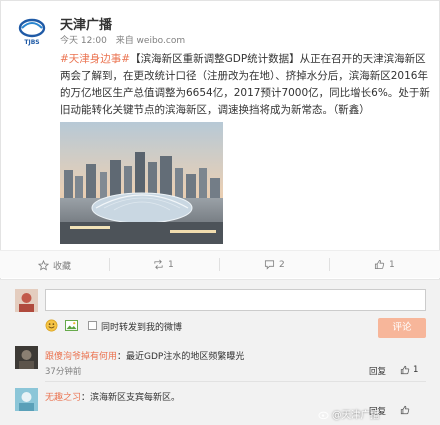 The image size is (440, 425). Describe the element at coordinates (83, 41) in the screenshot. I see `post-time: 今天 12:00` at that location.